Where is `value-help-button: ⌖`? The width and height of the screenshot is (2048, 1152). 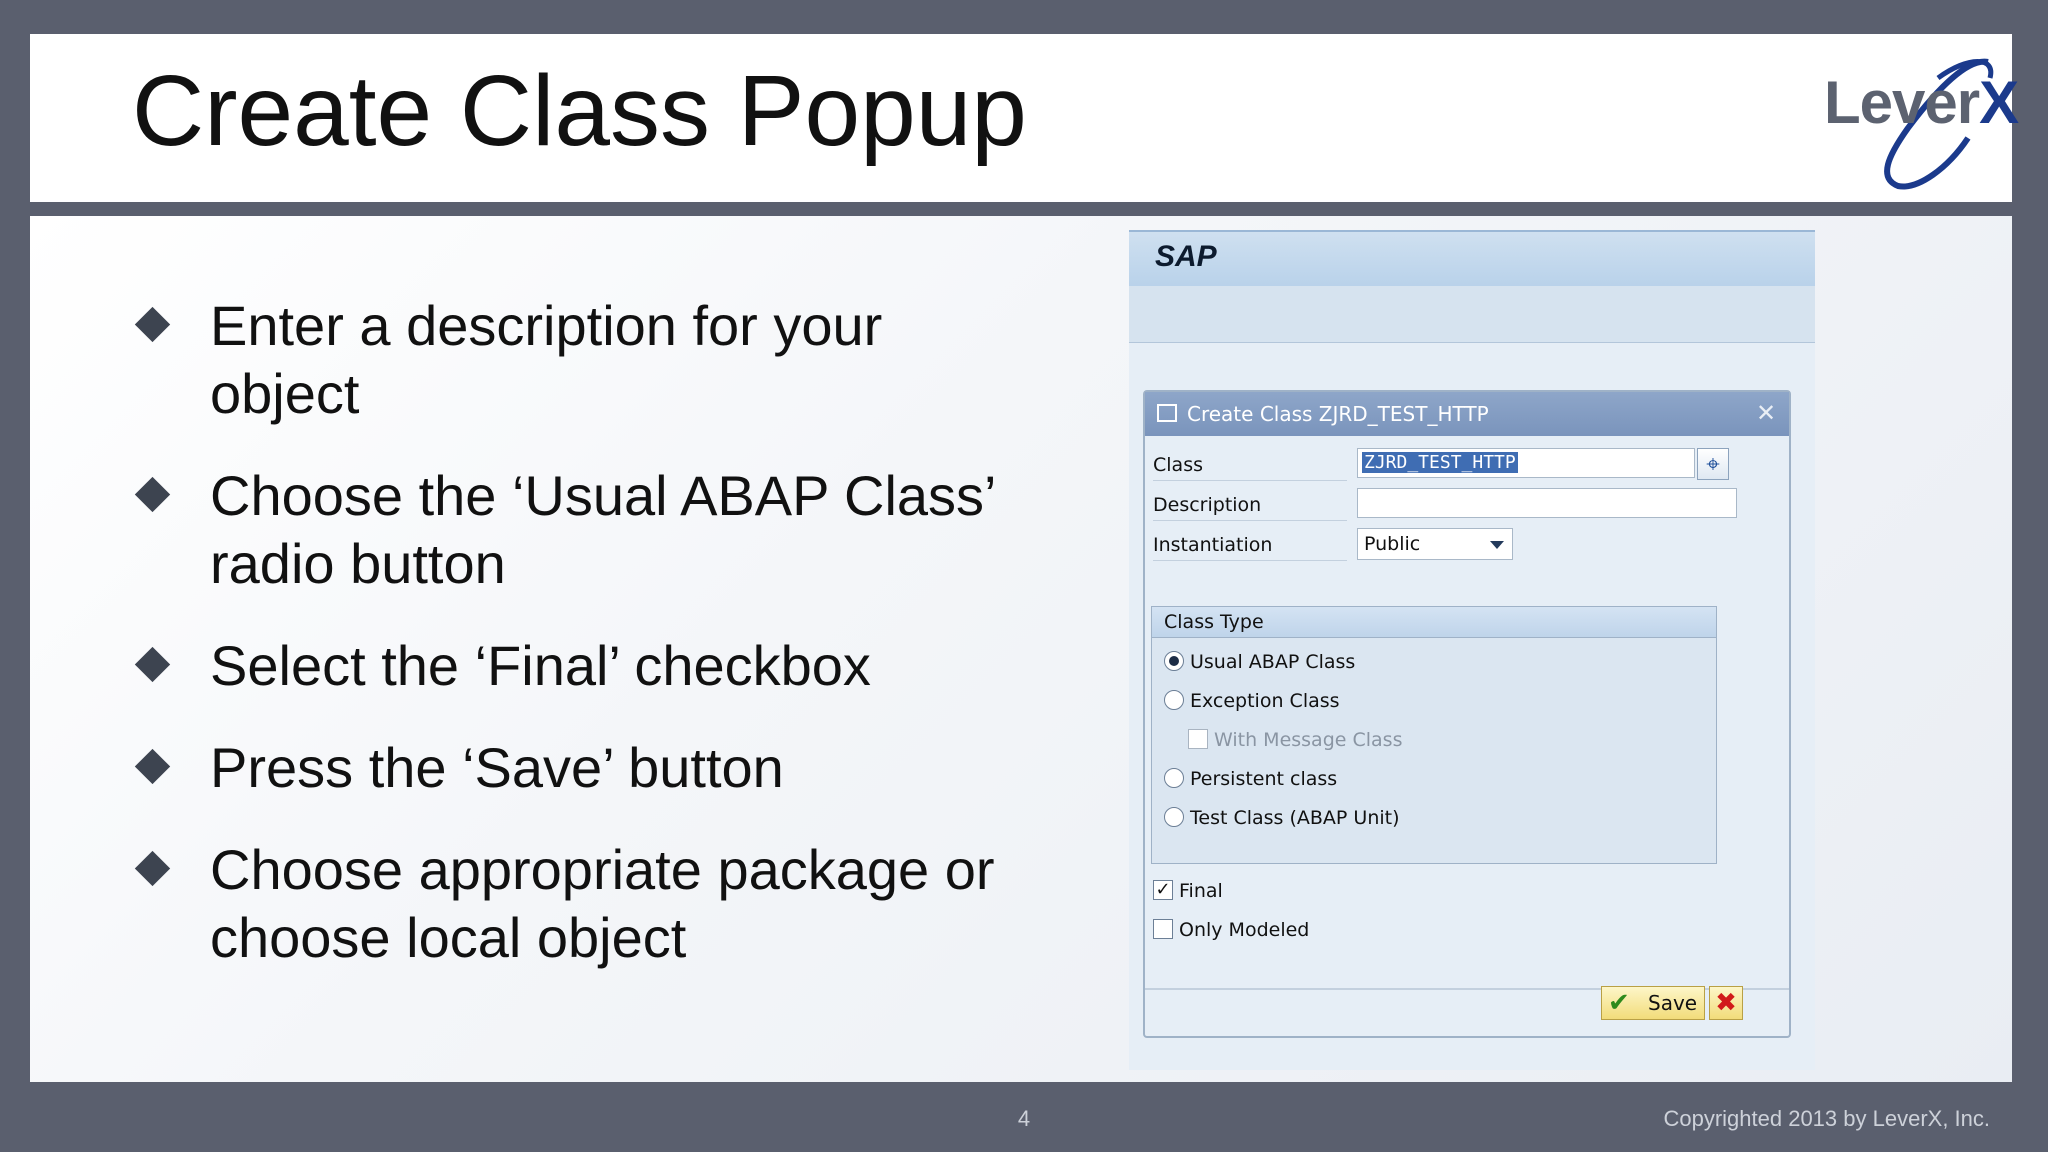
value-help-button: ⌖ is located at coordinates (1713, 464).